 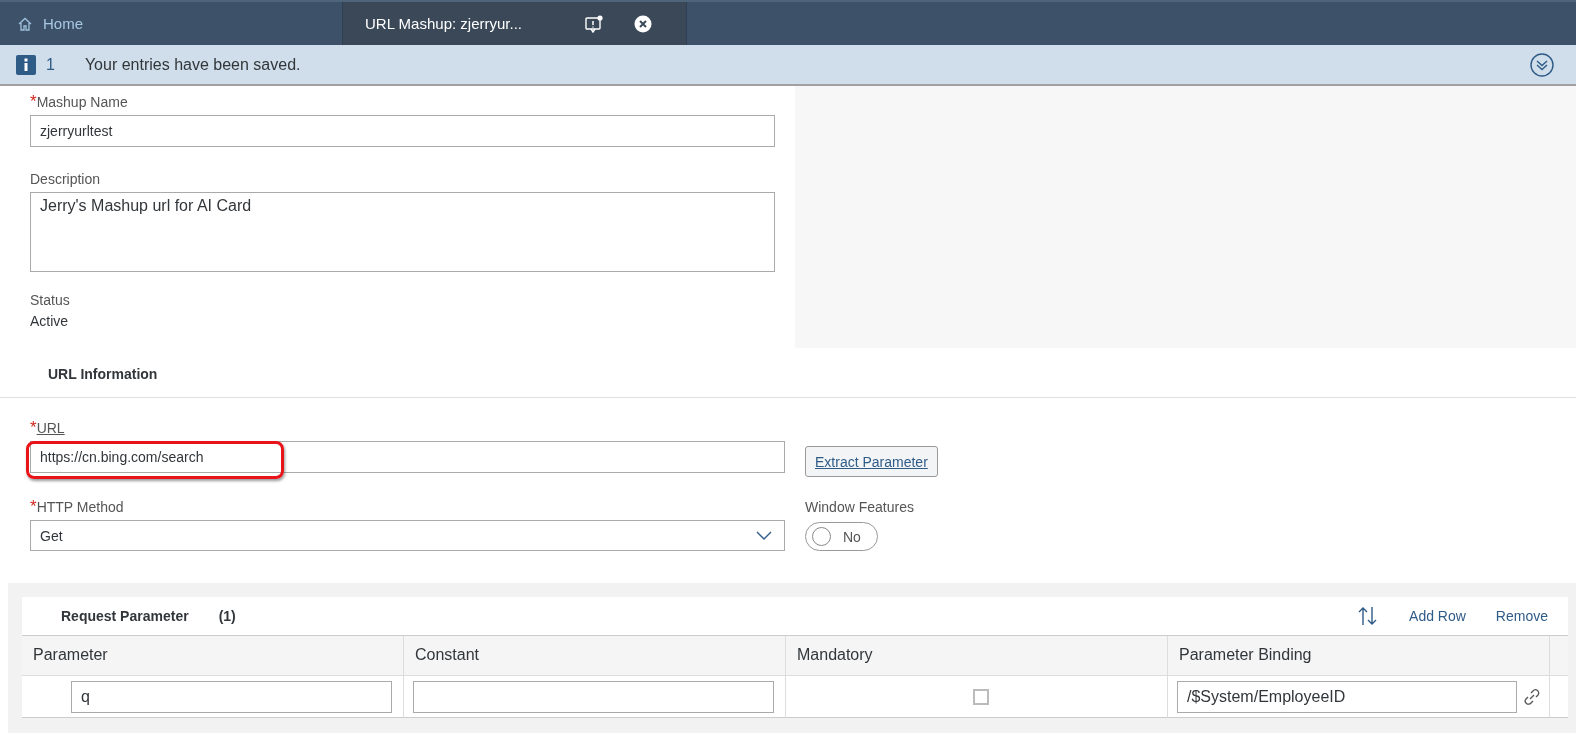 I want to click on field-value: Active, so click(x=50, y=321).